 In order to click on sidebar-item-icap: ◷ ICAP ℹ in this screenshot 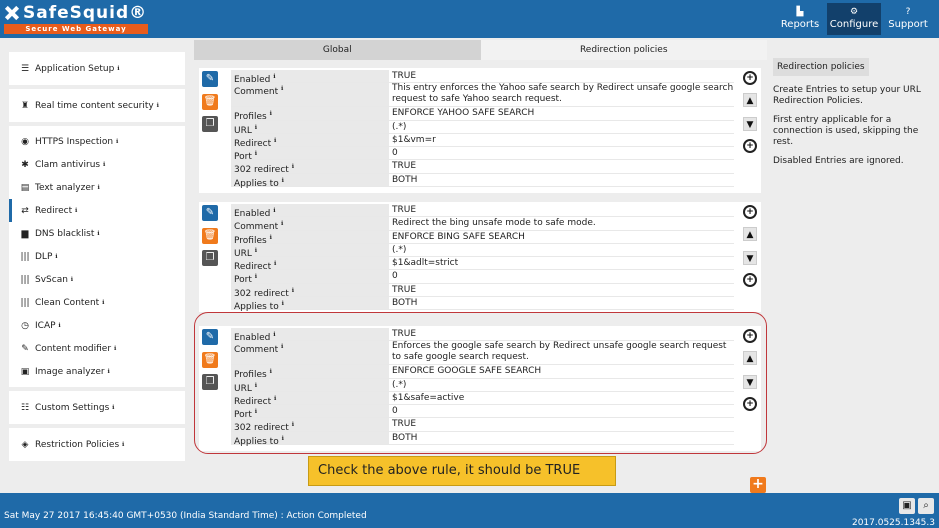, I will do `click(97, 325)`.